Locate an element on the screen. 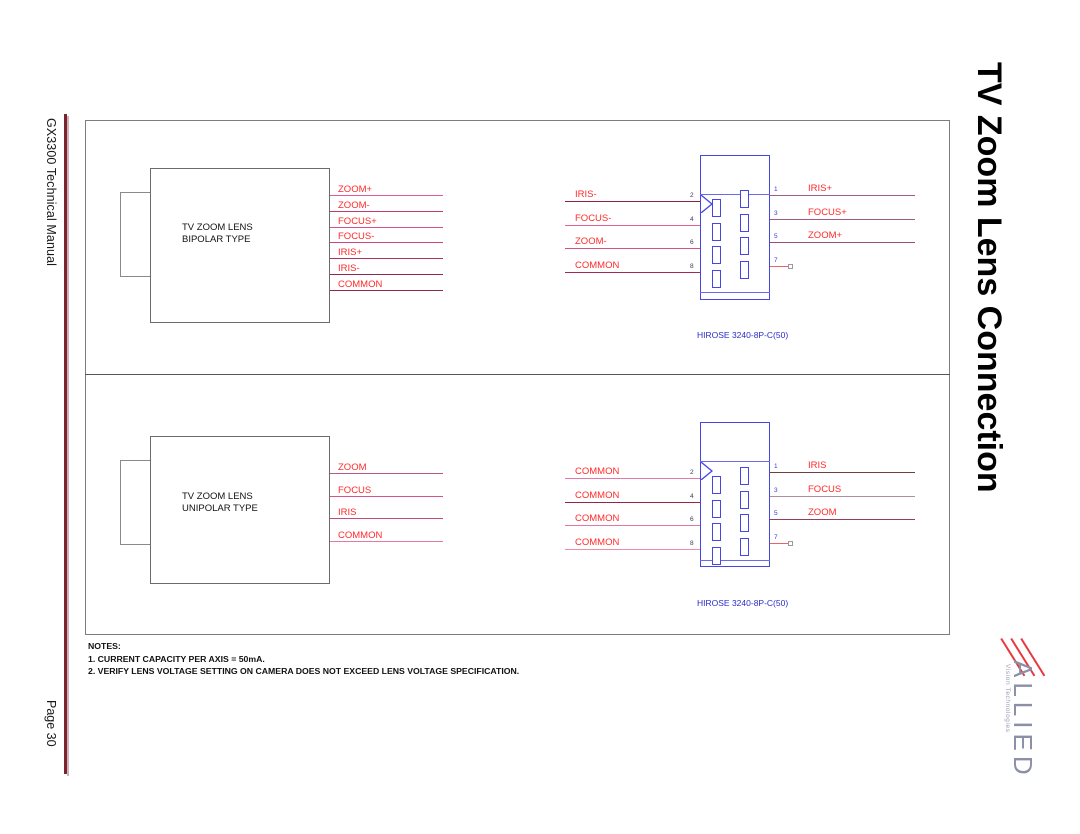  bipolar-conn-left-label-6: ZOOM- is located at coordinates (591, 241).